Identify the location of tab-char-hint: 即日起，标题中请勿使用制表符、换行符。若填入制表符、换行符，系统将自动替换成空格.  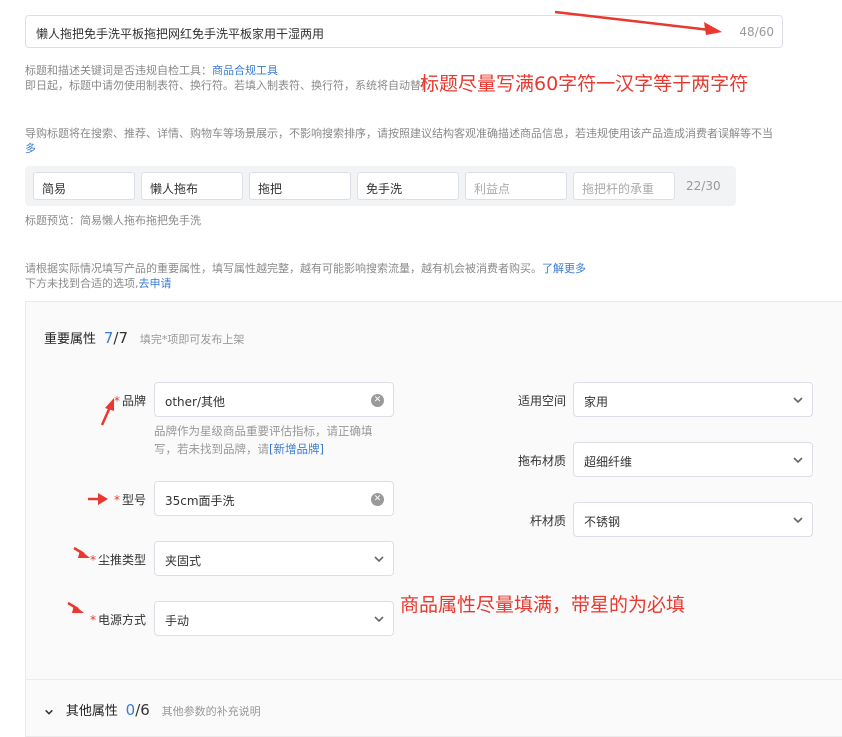
(225, 85).